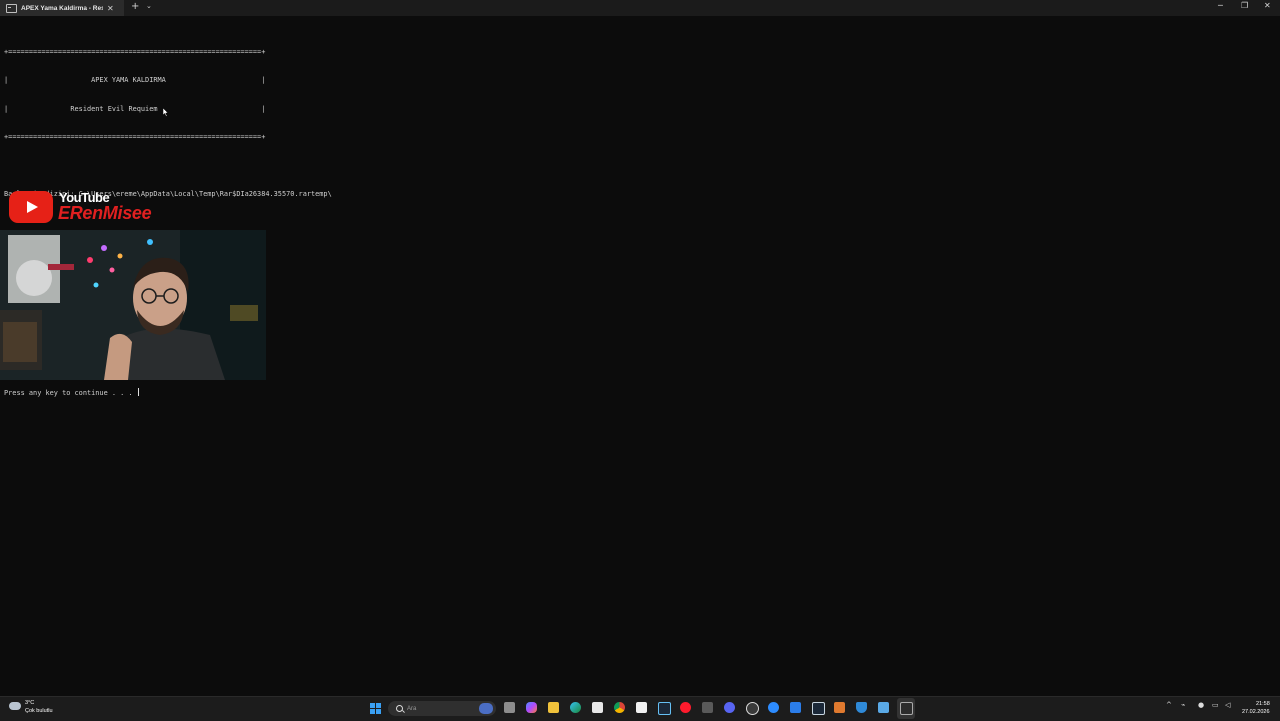  I want to click on webcam-image, so click(133, 305).